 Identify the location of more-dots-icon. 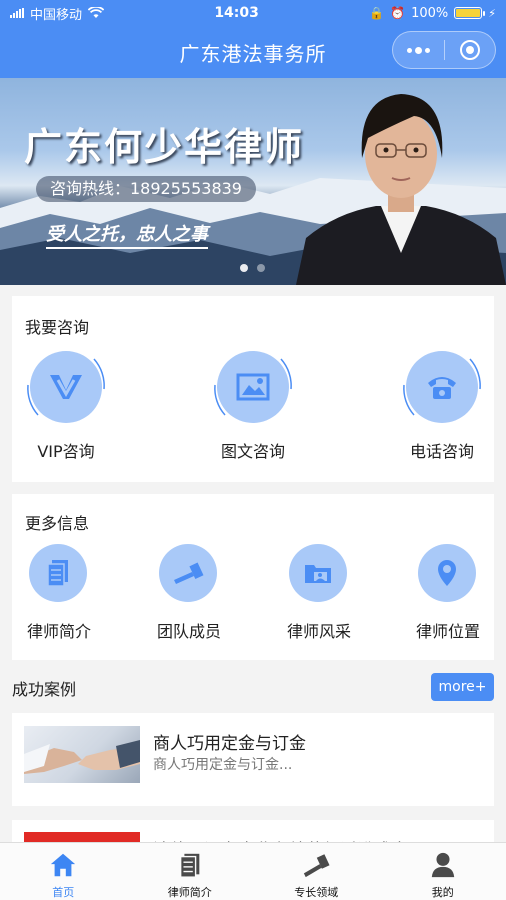
(418, 50).